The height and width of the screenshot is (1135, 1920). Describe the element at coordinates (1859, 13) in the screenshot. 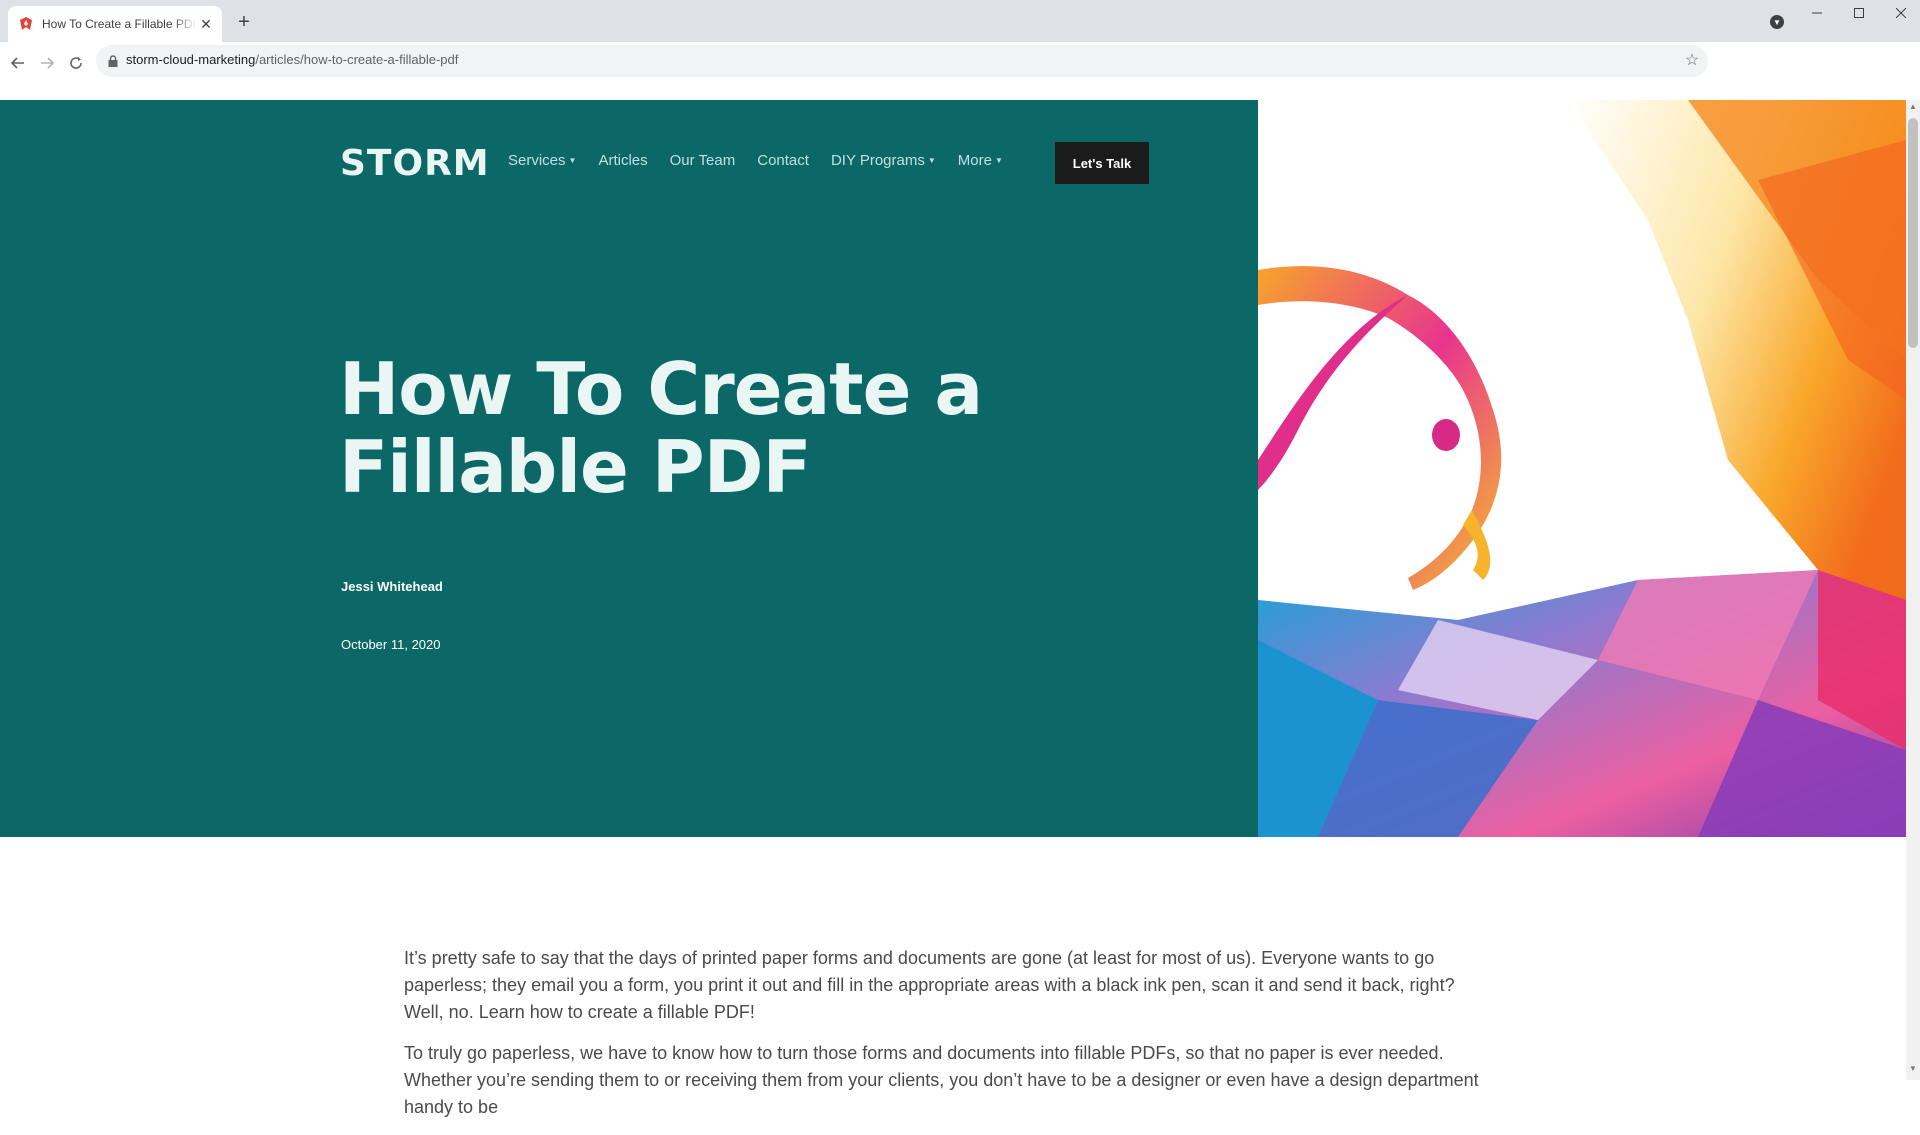

I see `maximize-icon` at that location.